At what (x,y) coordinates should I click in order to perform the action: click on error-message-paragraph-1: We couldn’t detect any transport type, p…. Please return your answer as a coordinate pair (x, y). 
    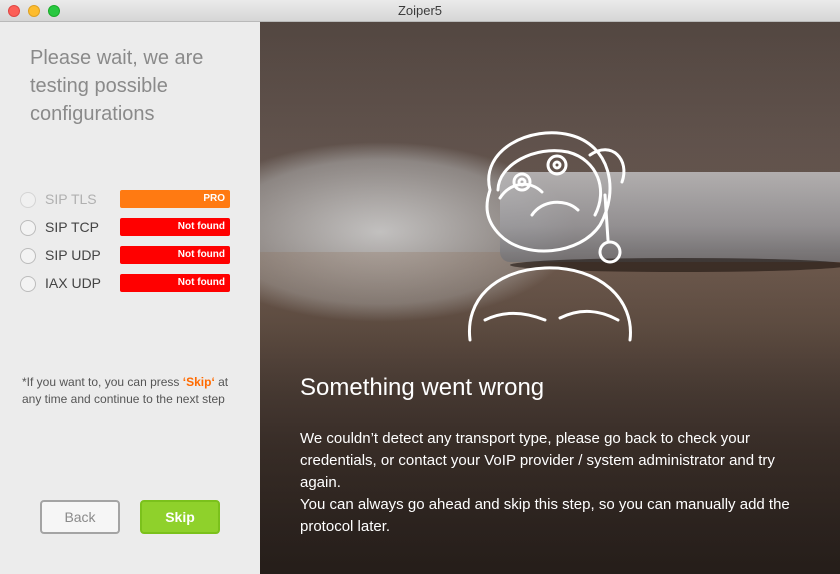
    Looking at the image, I should click on (537, 460).